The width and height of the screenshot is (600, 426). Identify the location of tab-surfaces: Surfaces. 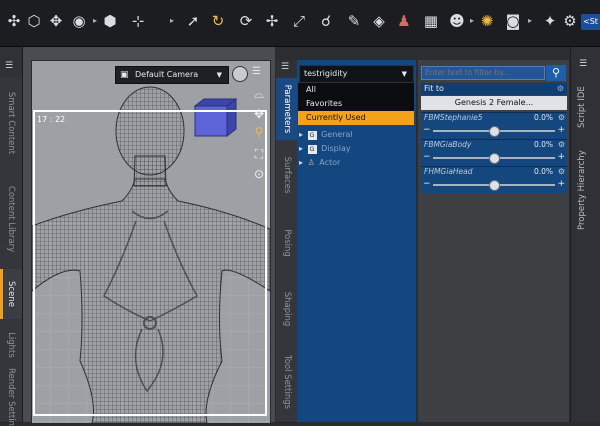
(286, 175).